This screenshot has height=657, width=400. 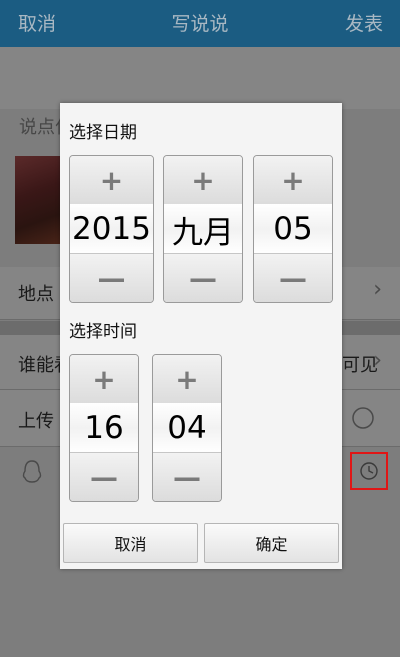 I want to click on year-spinner: + 2015 —, so click(x=111, y=229).